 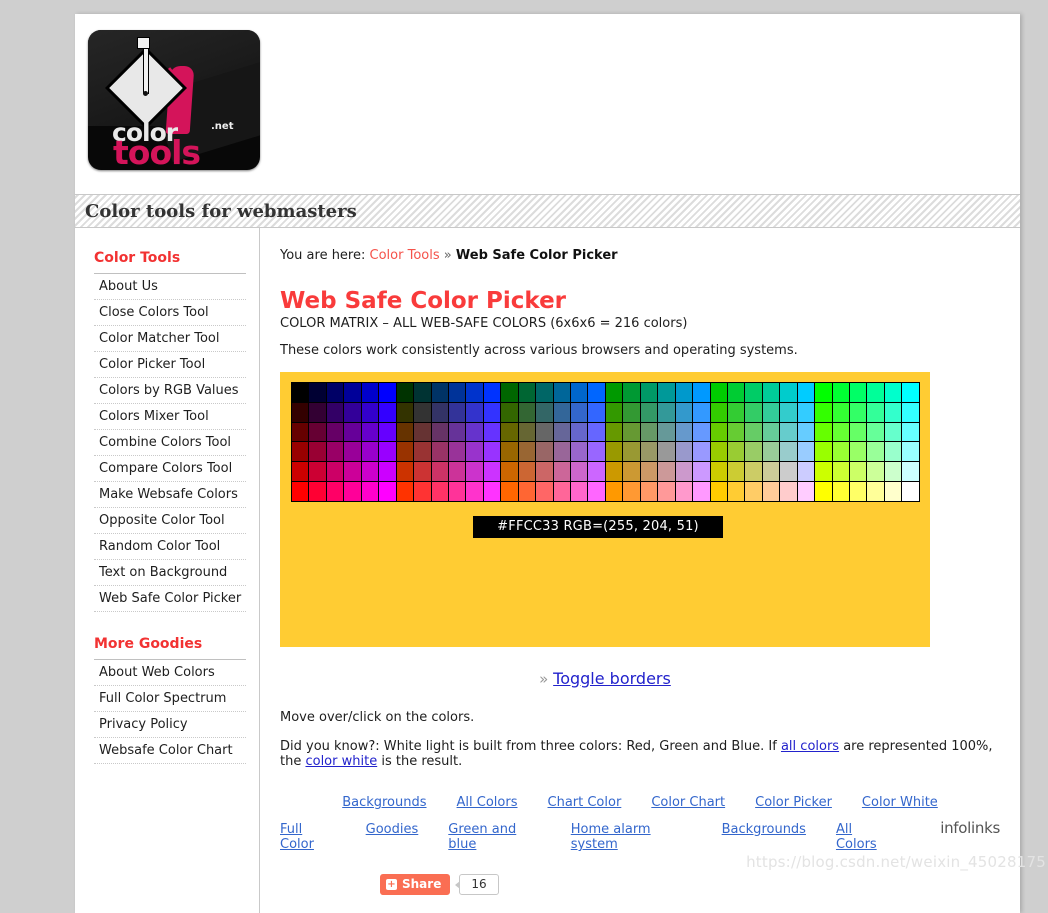 I want to click on list-item: Colors Mixer Tool, so click(x=170, y=417).